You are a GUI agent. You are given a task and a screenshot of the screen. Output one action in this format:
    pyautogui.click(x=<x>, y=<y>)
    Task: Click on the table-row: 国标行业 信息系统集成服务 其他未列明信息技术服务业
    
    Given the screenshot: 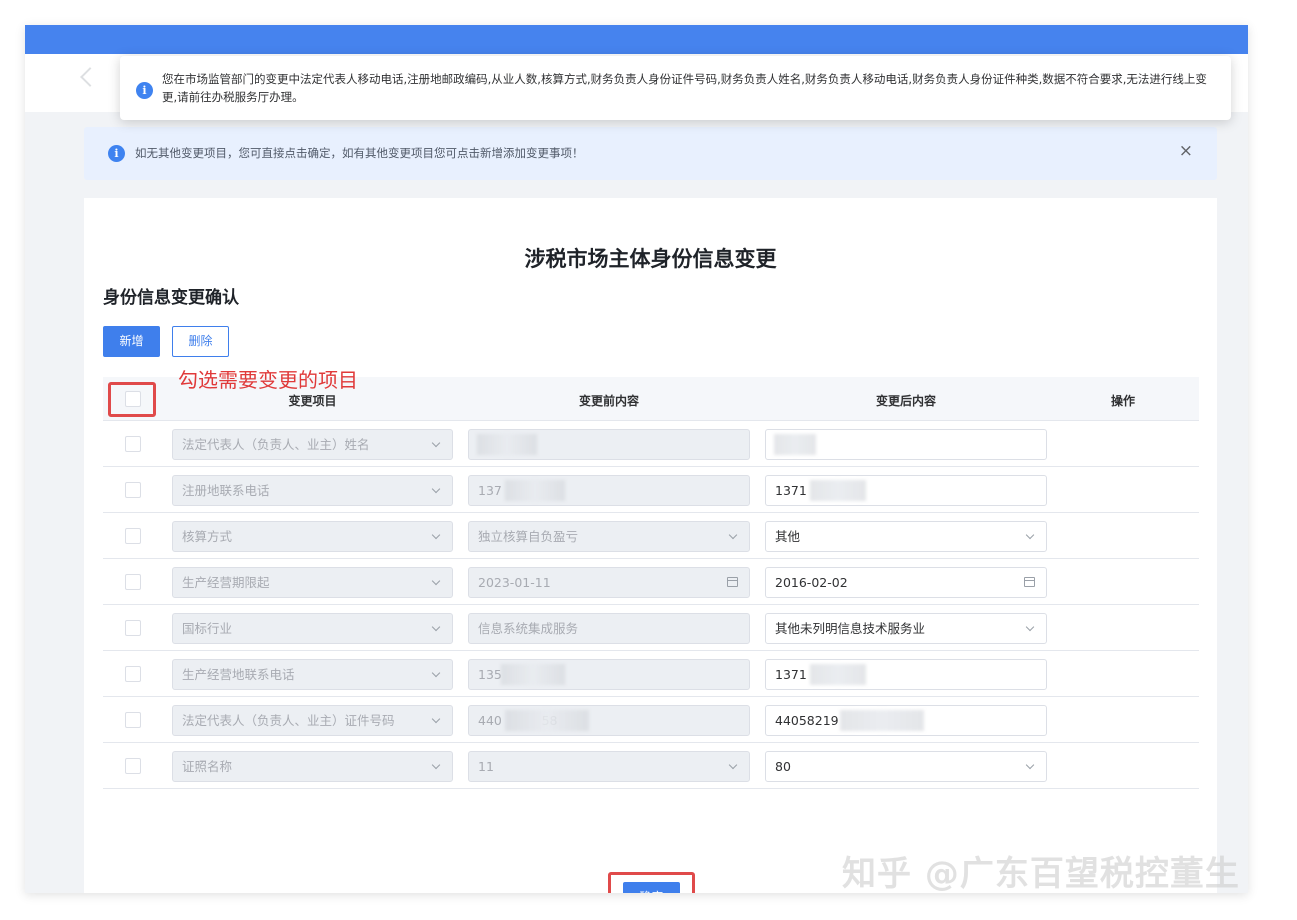 What is the action you would take?
    pyautogui.click(x=651, y=628)
    